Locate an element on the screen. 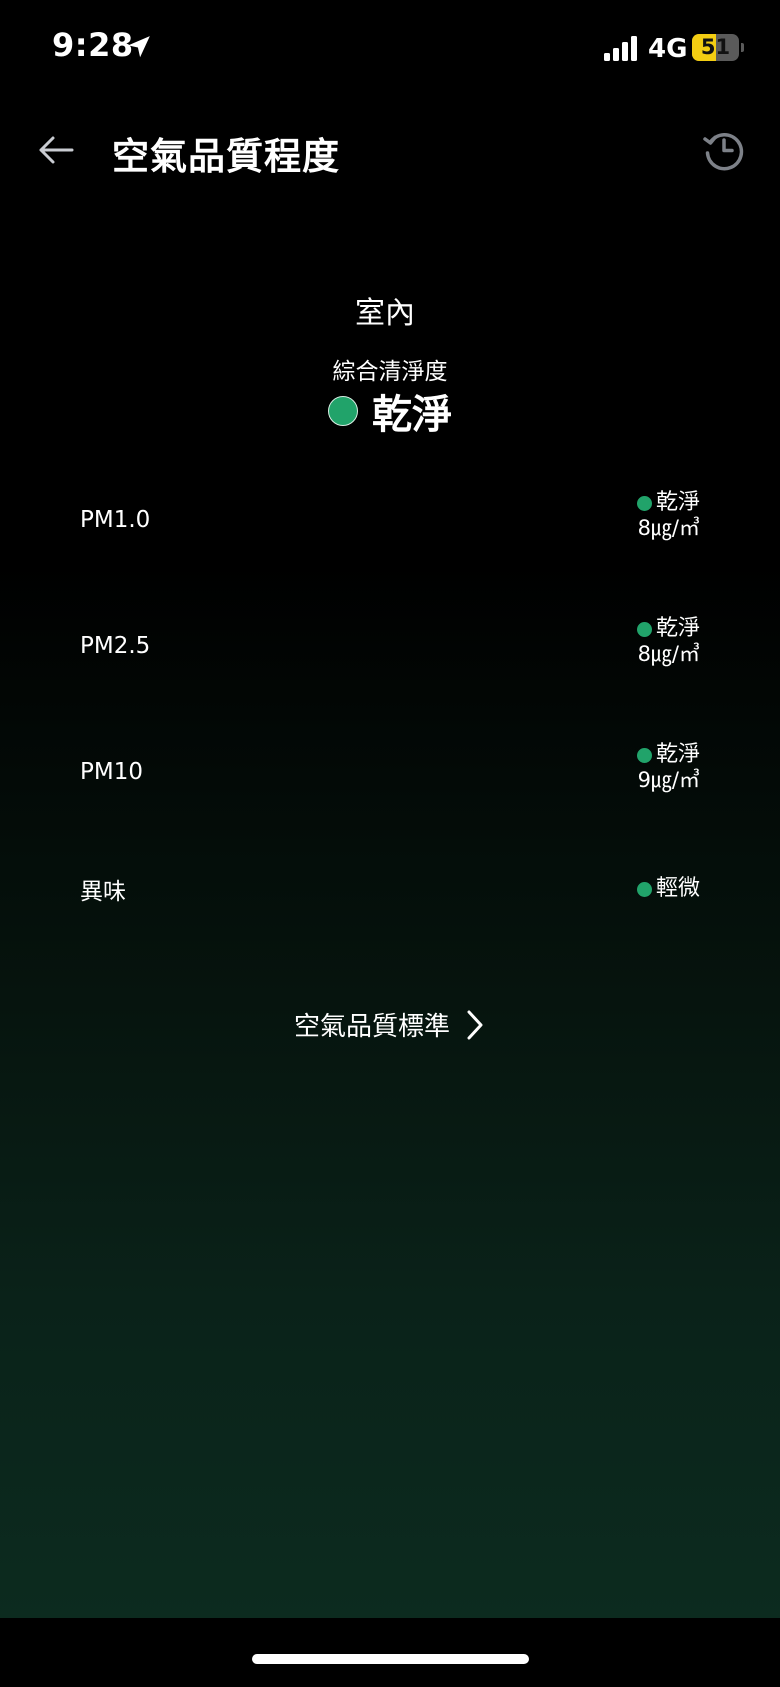  metric-status-label: 輕微 is located at coordinates (677, 888).